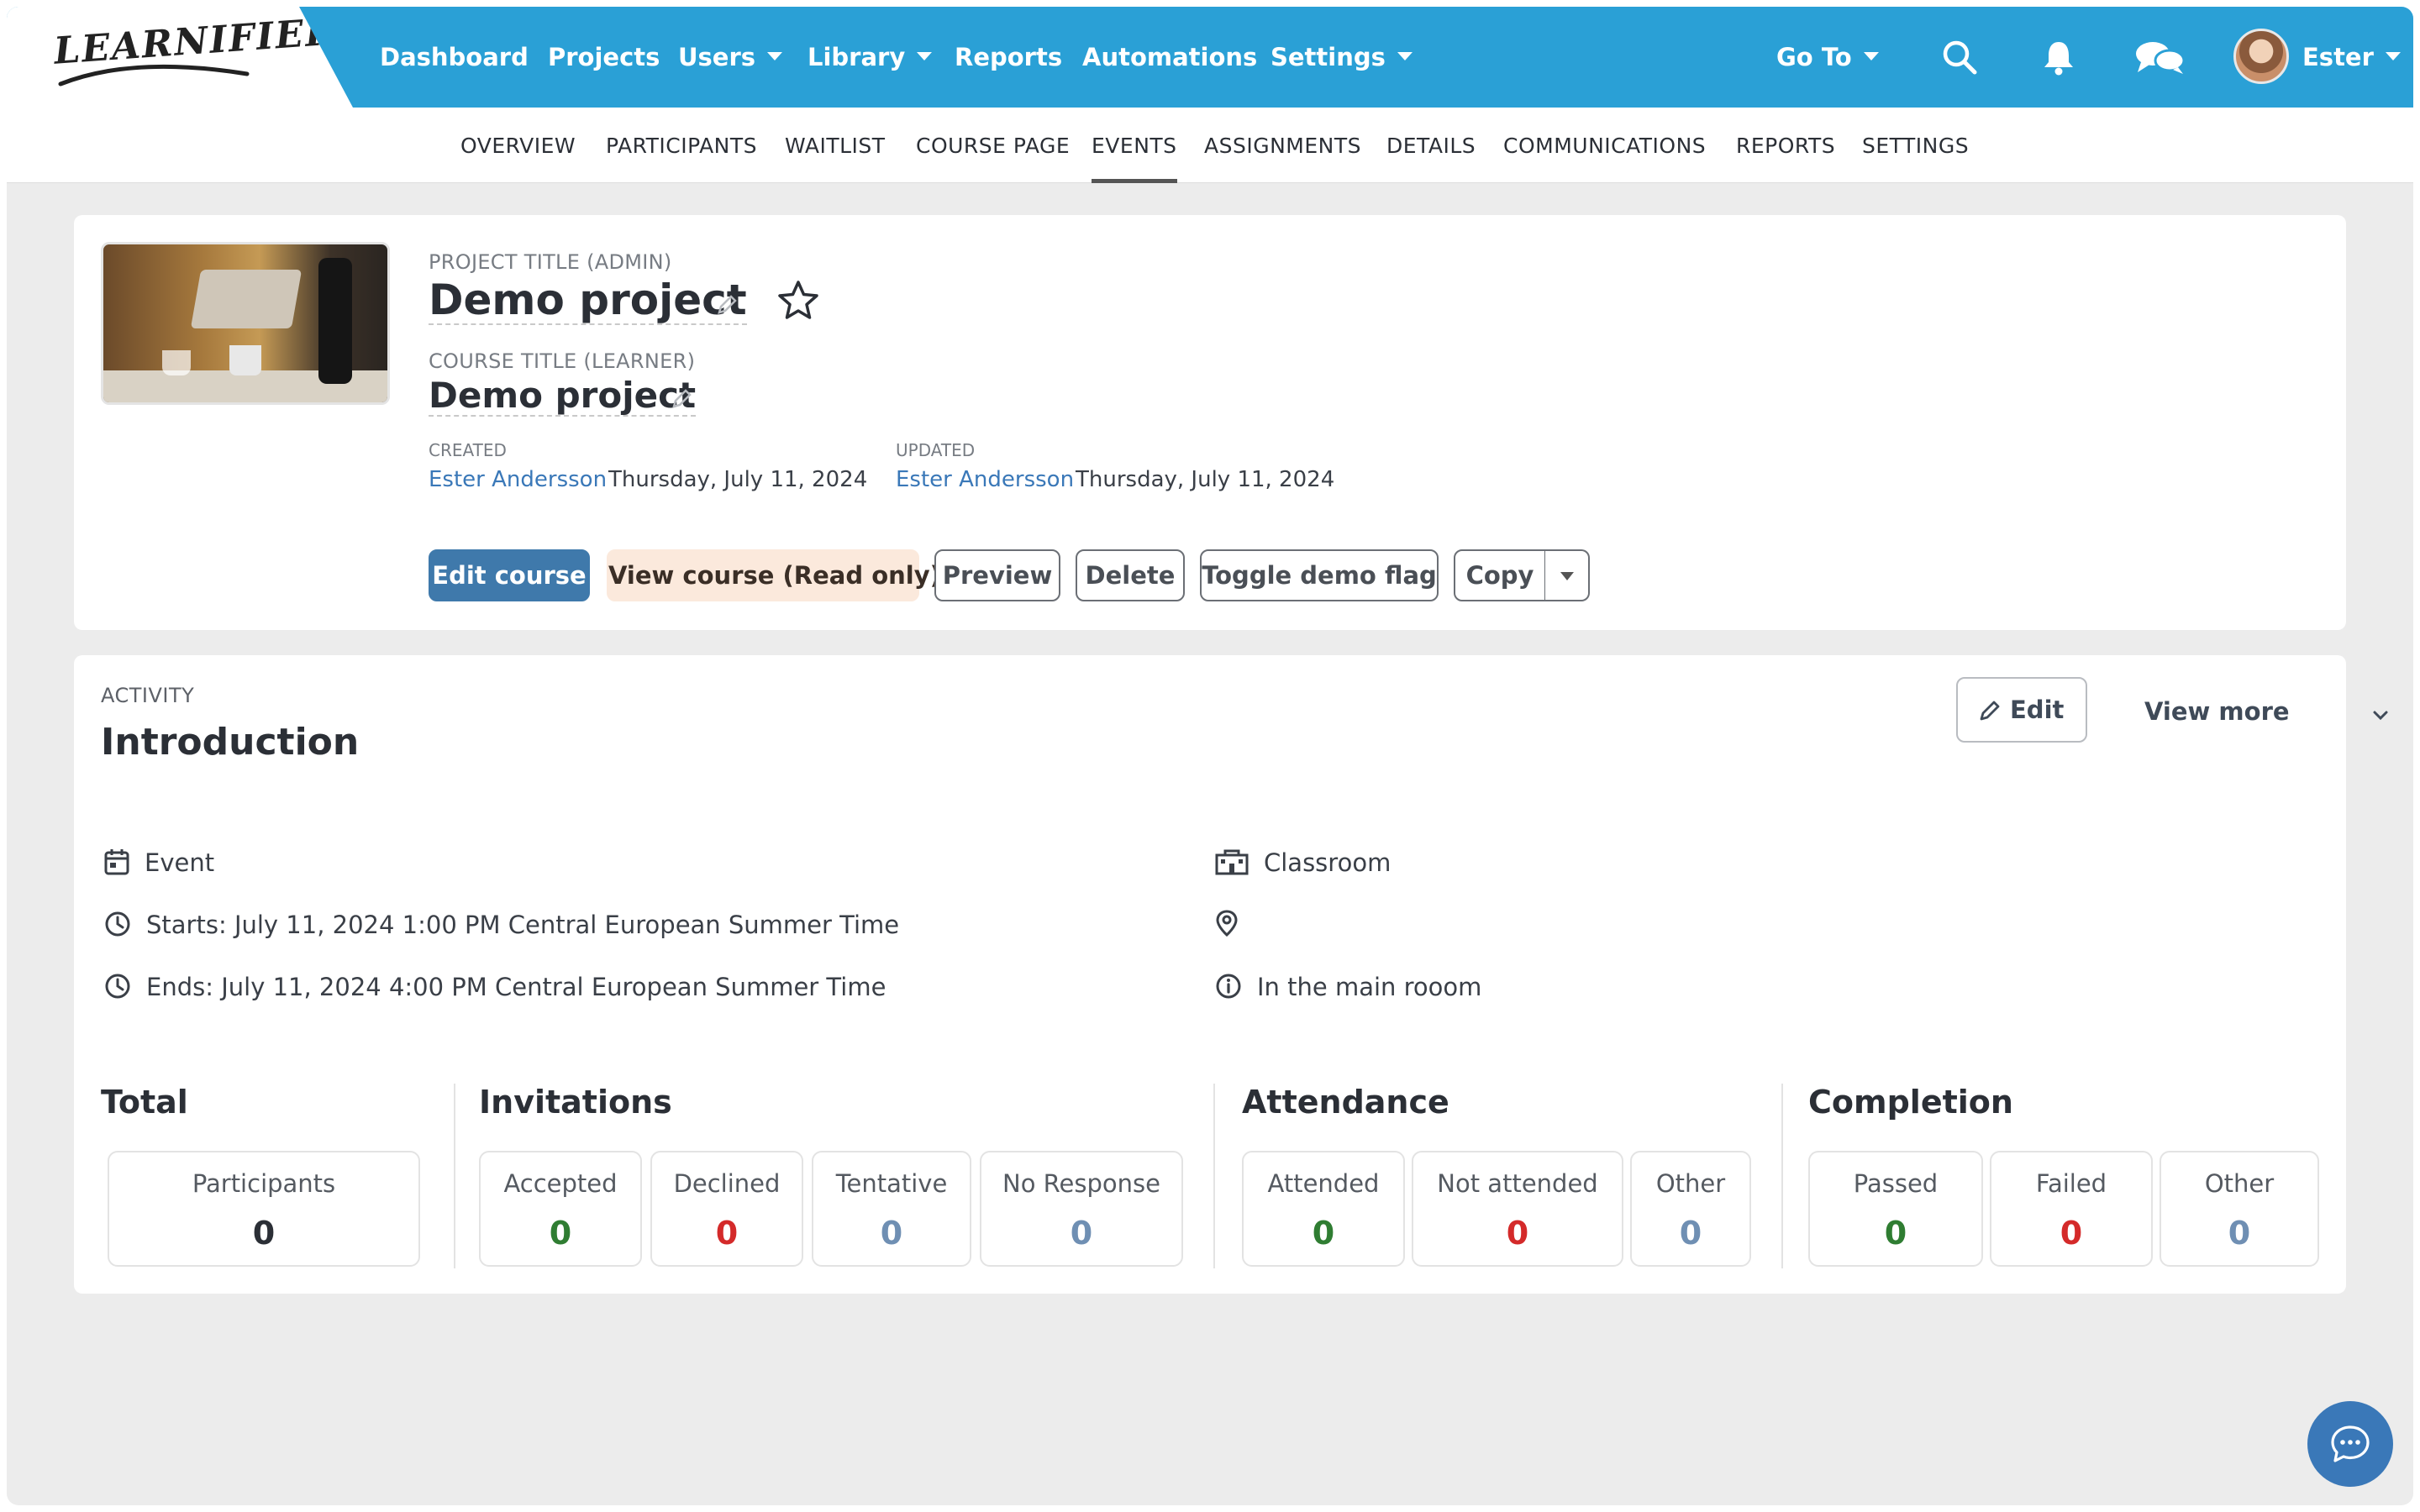 Image resolution: width=2420 pixels, height=1512 pixels. What do you see at coordinates (997, 575) in the screenshot?
I see `preview-button: Preview` at bounding box center [997, 575].